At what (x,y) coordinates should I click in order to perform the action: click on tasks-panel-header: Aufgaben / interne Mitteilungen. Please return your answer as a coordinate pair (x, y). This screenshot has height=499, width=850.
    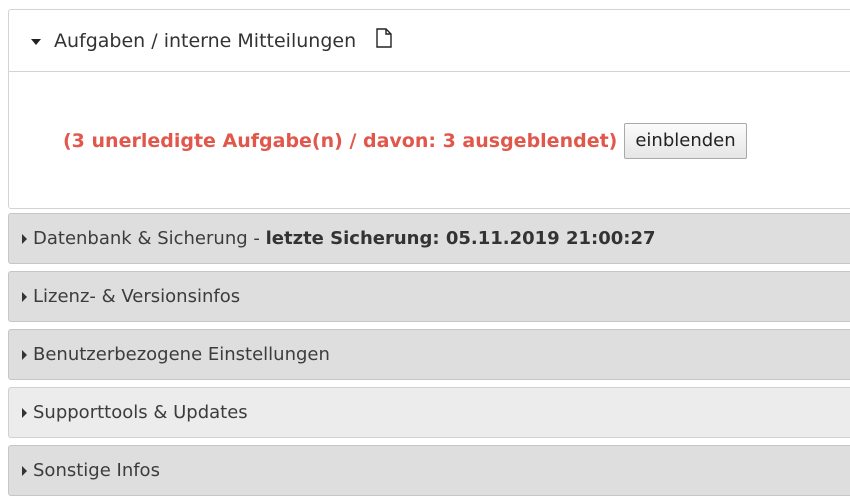
    Looking at the image, I should click on (429, 41).